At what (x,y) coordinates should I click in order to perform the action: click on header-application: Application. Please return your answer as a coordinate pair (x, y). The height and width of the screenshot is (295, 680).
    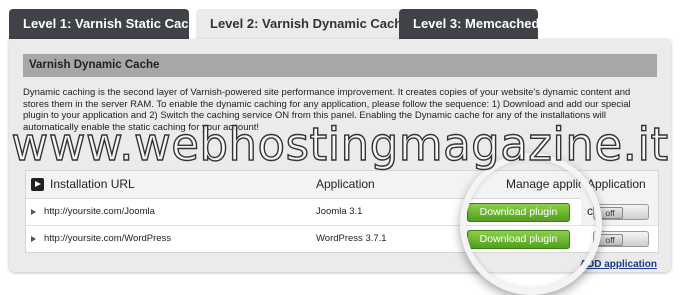
    Looking at the image, I should click on (345, 184).